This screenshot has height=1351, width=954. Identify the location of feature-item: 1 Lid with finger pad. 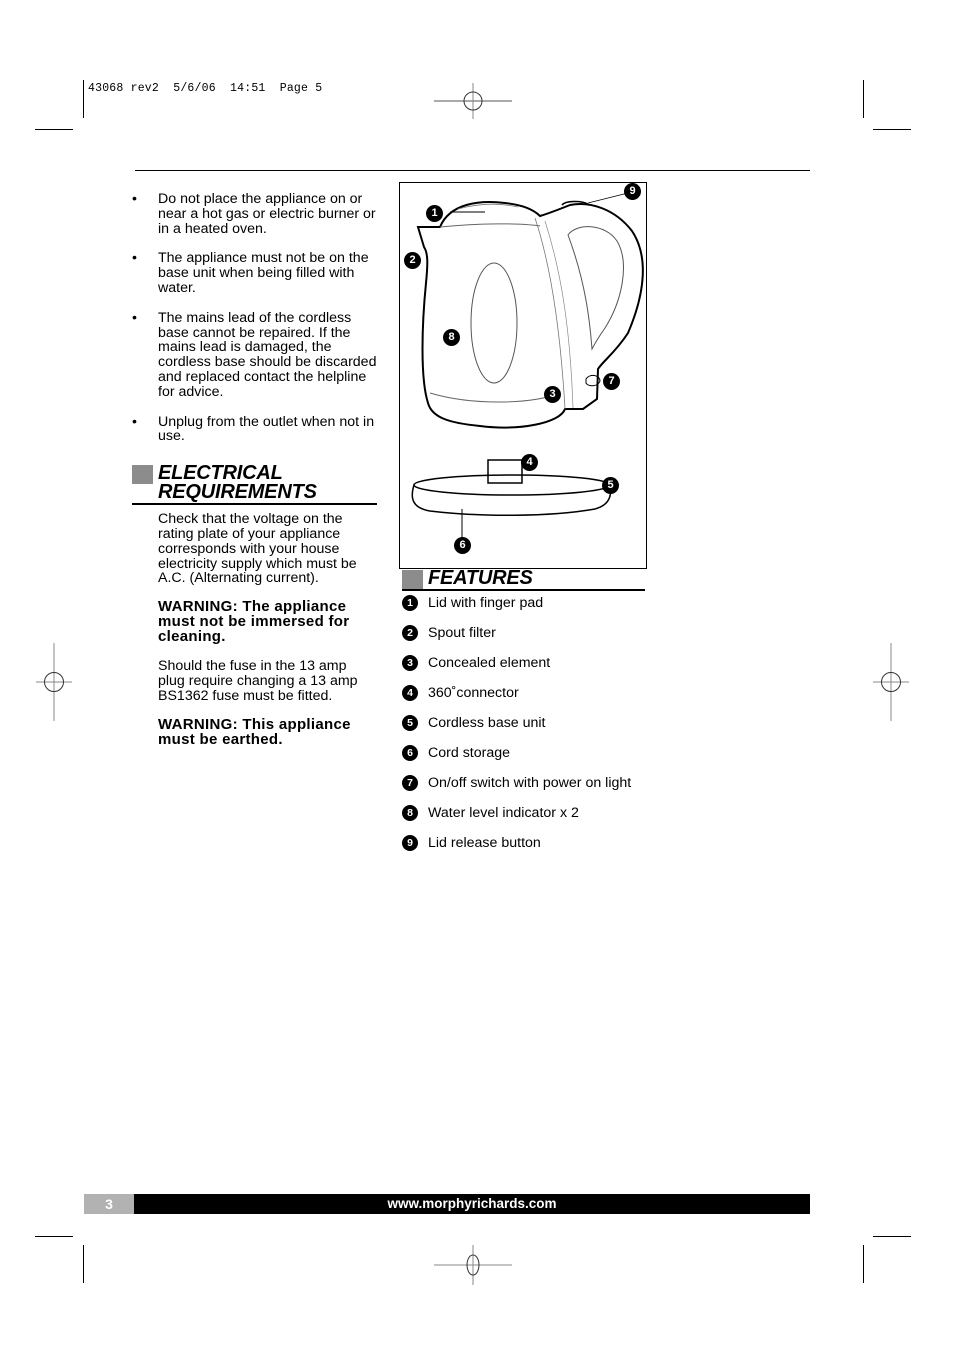
(523, 610).